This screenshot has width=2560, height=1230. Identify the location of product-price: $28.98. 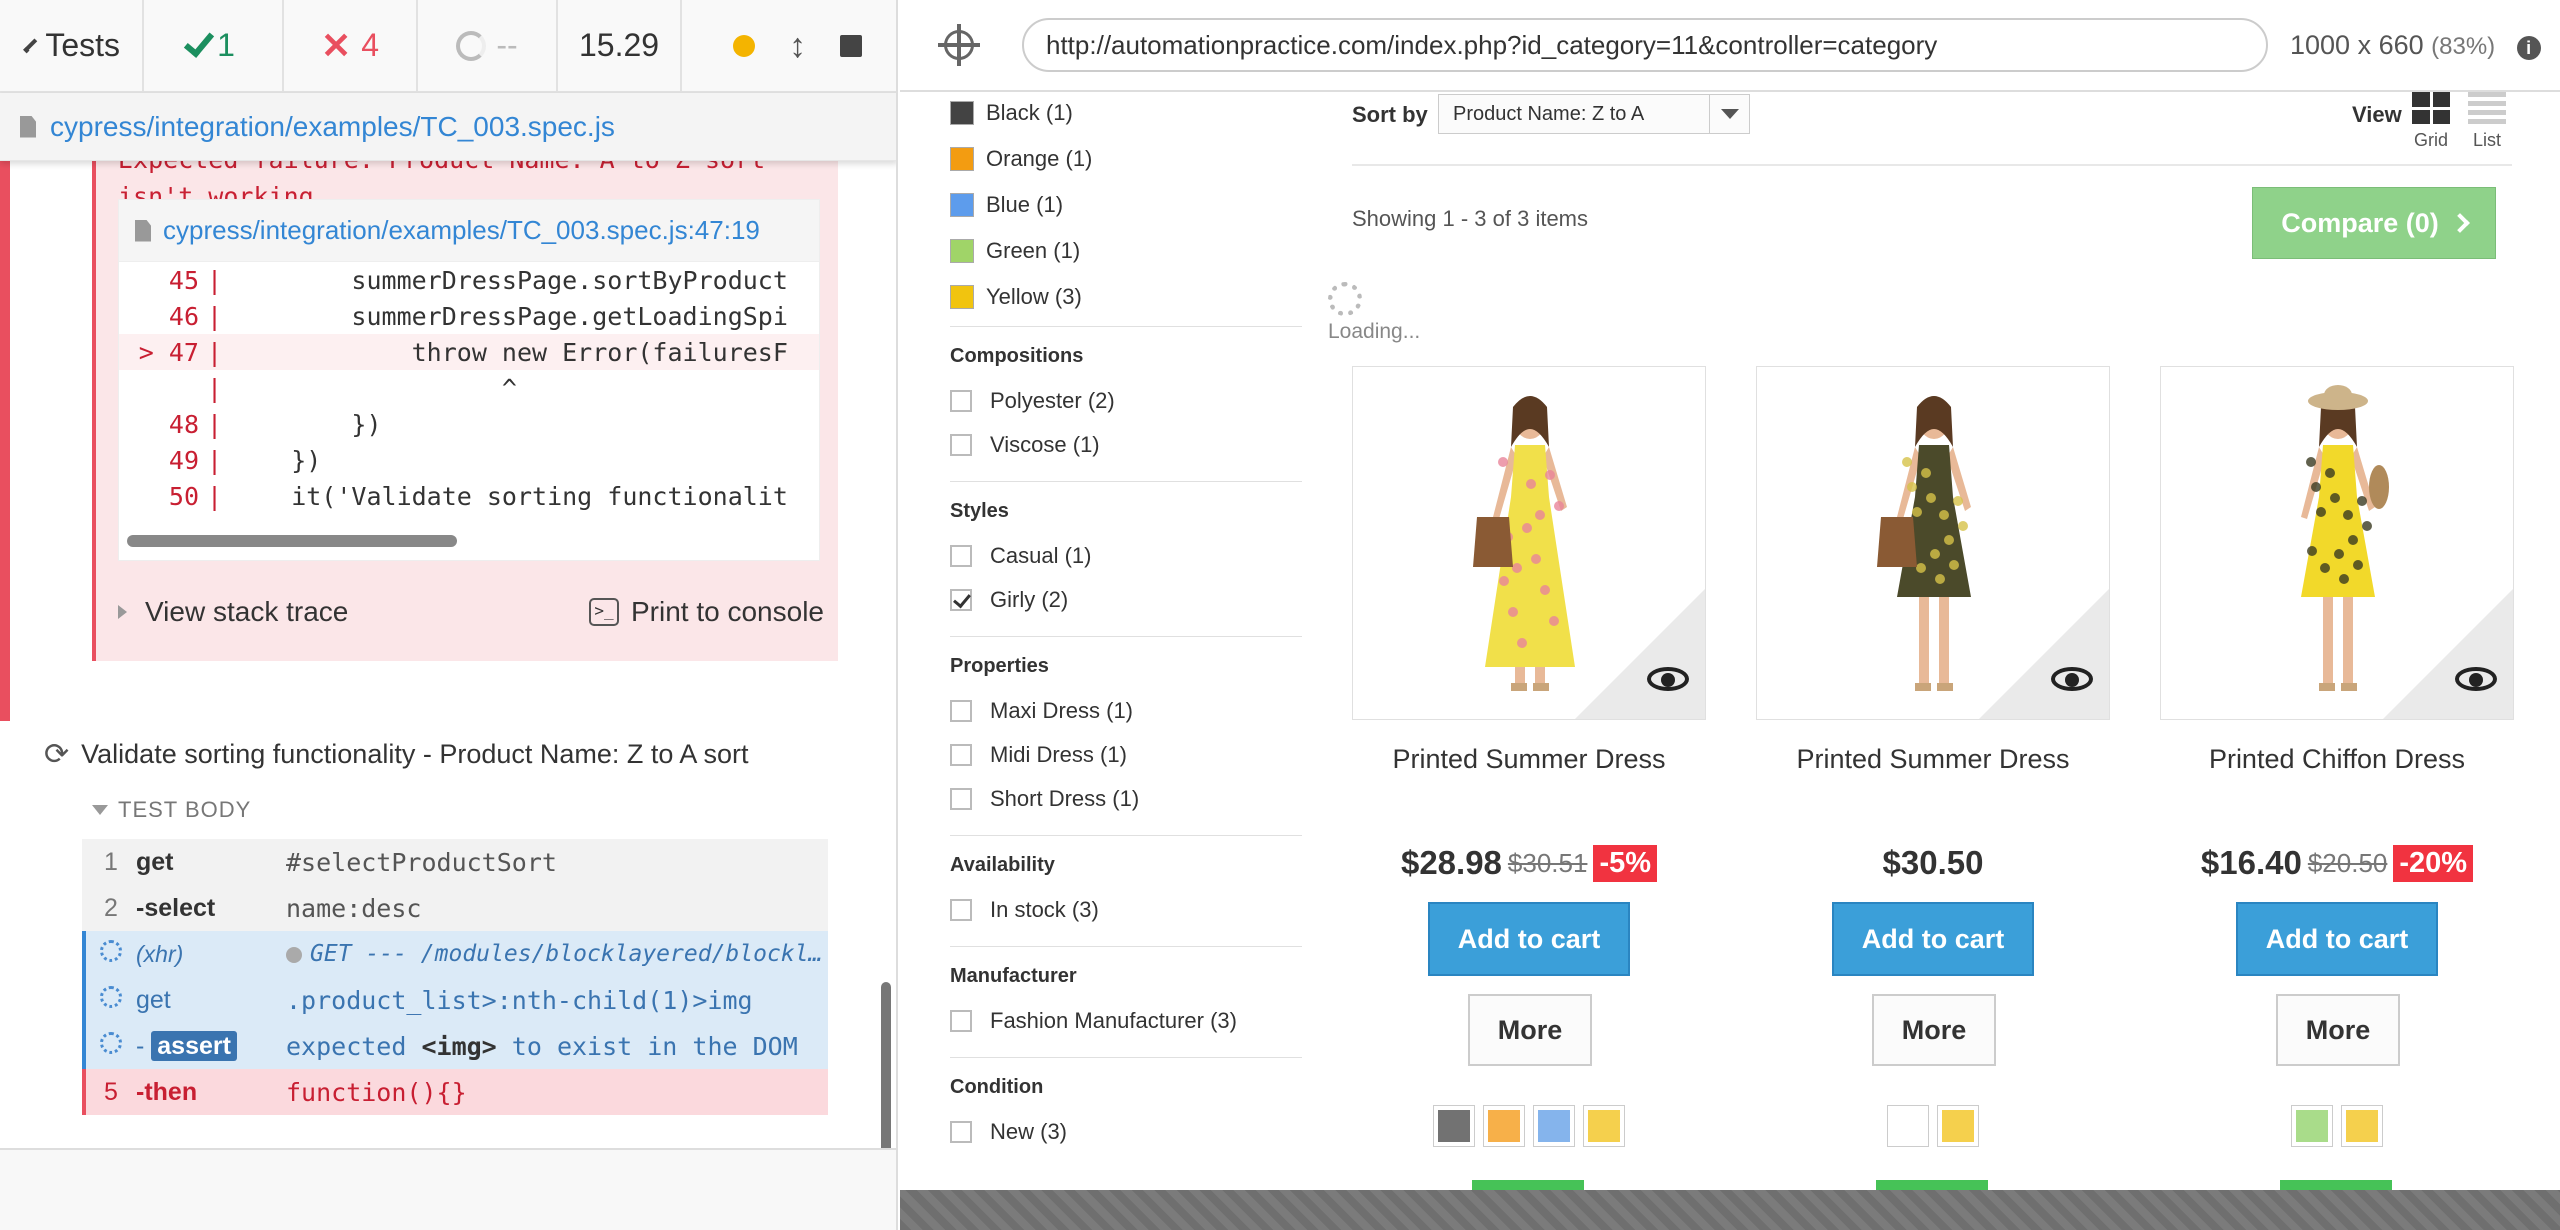
(1451, 862).